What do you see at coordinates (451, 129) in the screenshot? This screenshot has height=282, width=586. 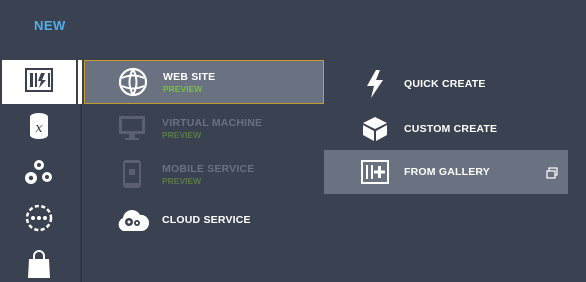 I see `option-label: CUSTOM CREATE` at bounding box center [451, 129].